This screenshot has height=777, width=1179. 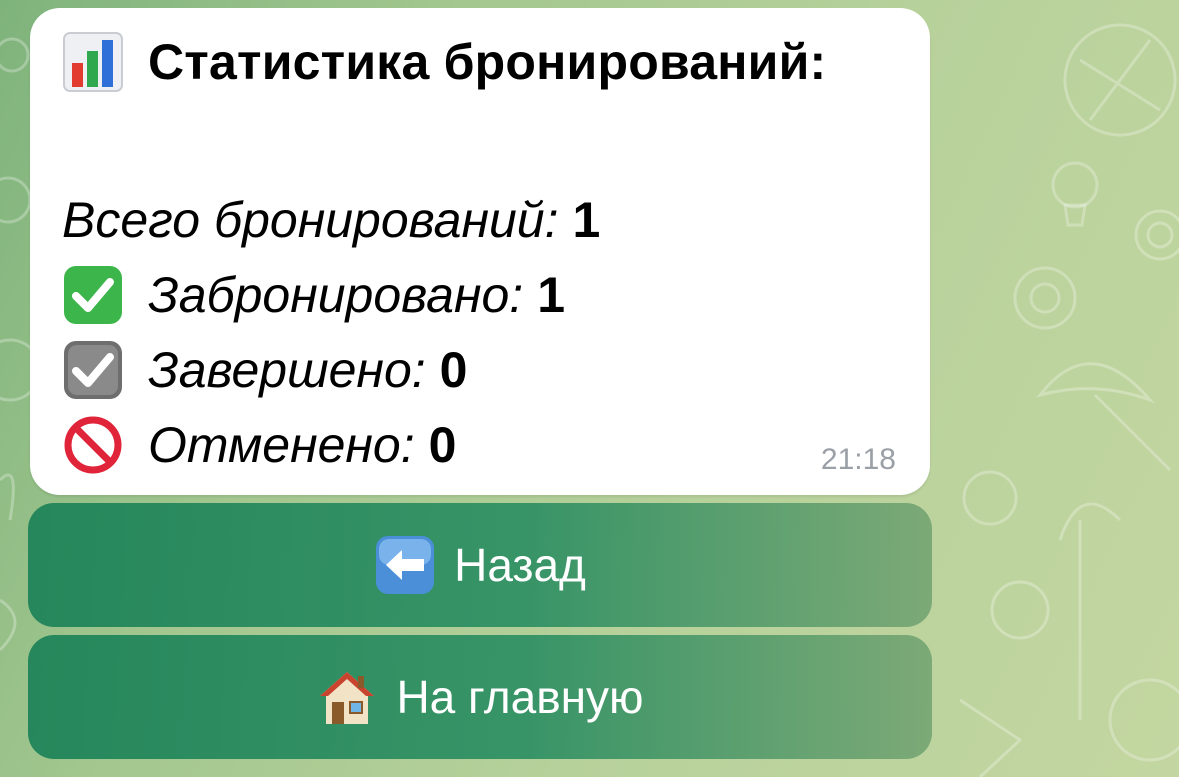 I want to click on home-button-label: На главную, so click(x=520, y=697).